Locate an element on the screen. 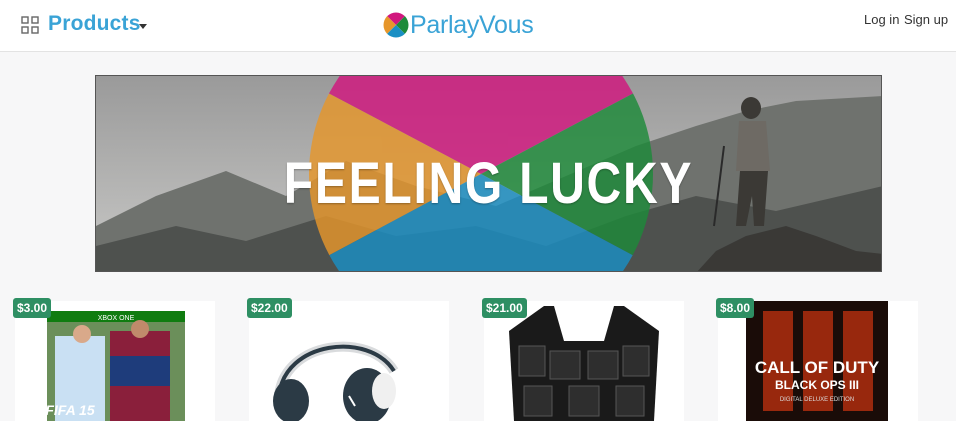 The image size is (956, 421). product-card: $21.00 is located at coordinates (583, 359).